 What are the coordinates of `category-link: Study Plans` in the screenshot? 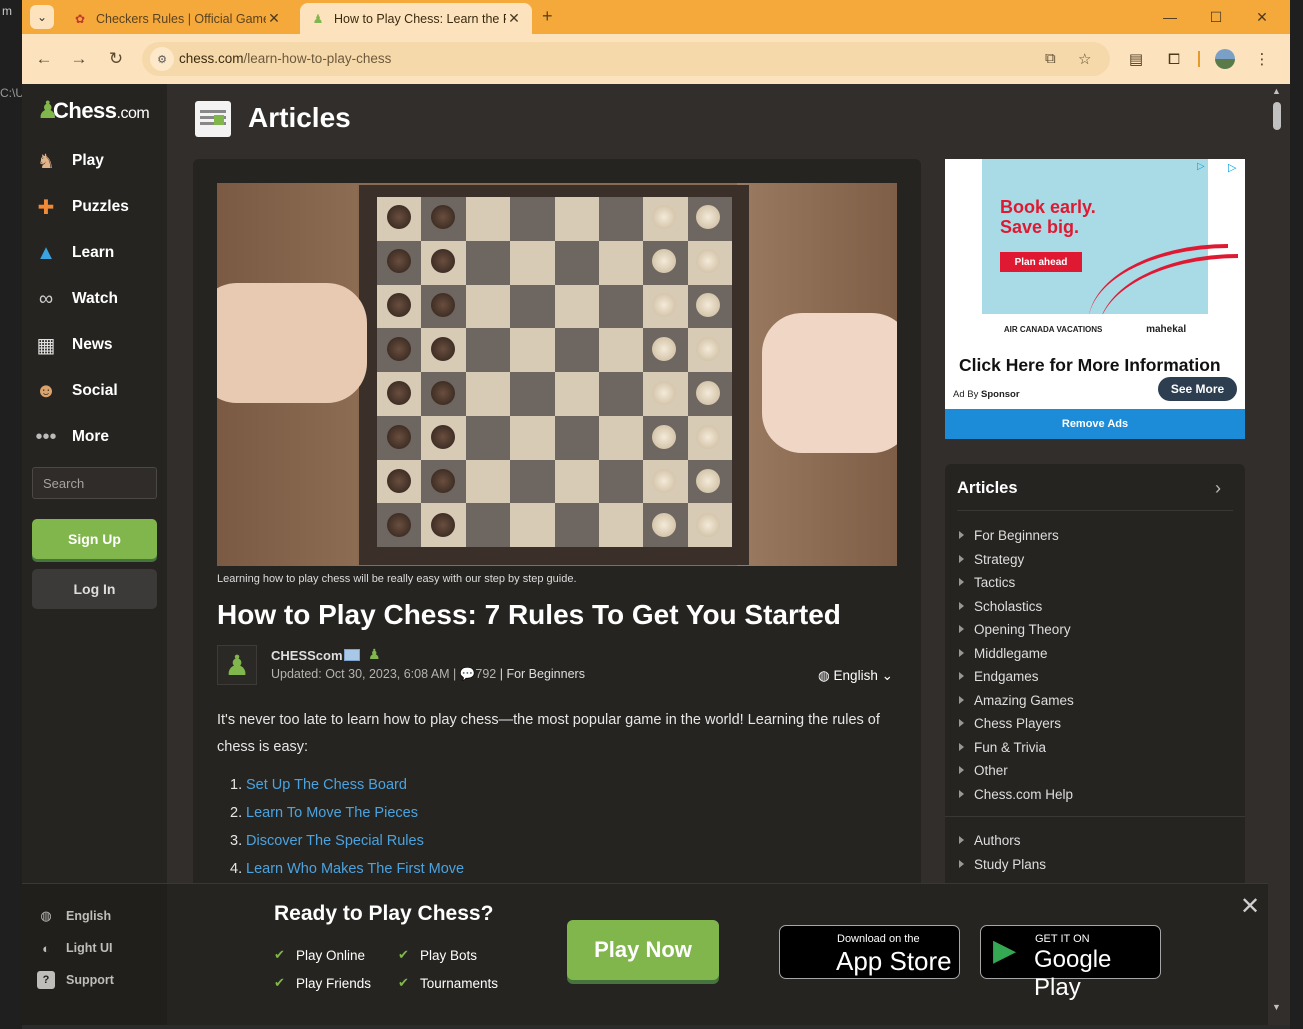 It's located at (1002, 864).